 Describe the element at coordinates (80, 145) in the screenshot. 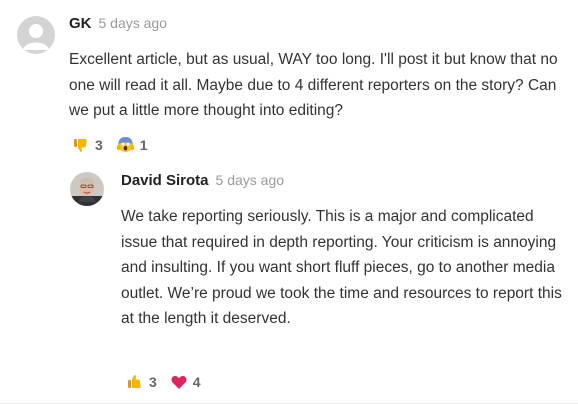

I see `thumbs-down-icon` at that location.